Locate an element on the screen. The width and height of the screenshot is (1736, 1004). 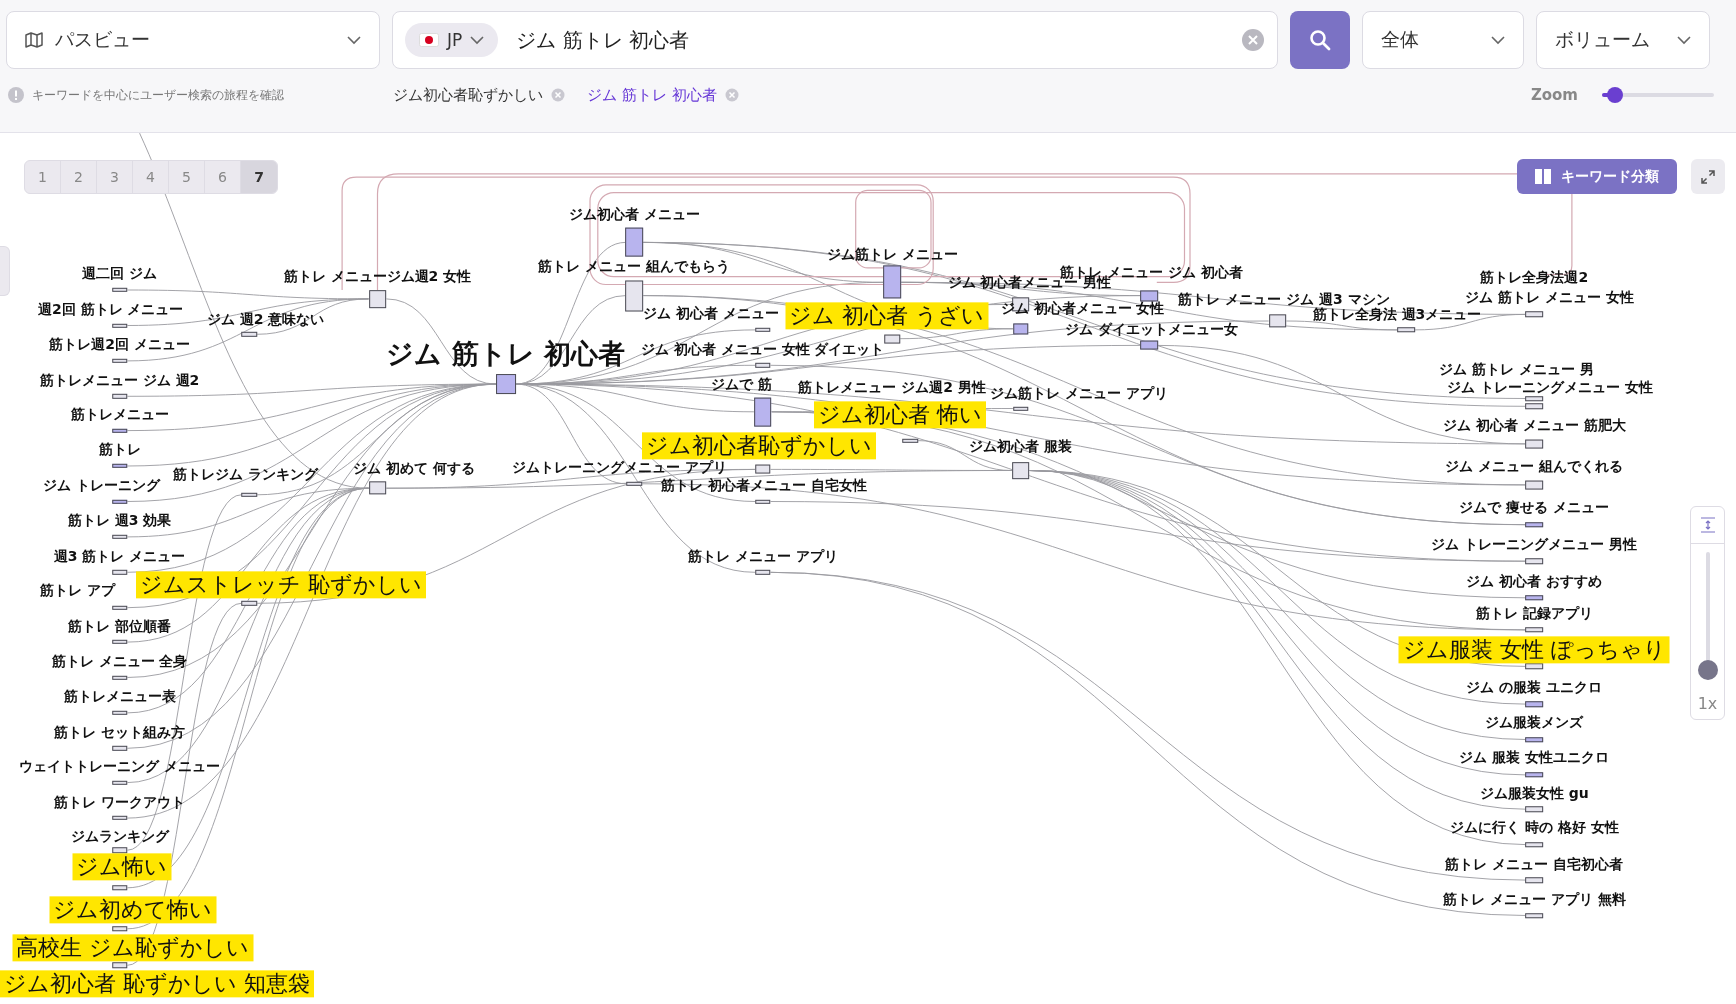
keyword-label: ジム筋トレ メニュー アプリ is located at coordinates (1079, 393).